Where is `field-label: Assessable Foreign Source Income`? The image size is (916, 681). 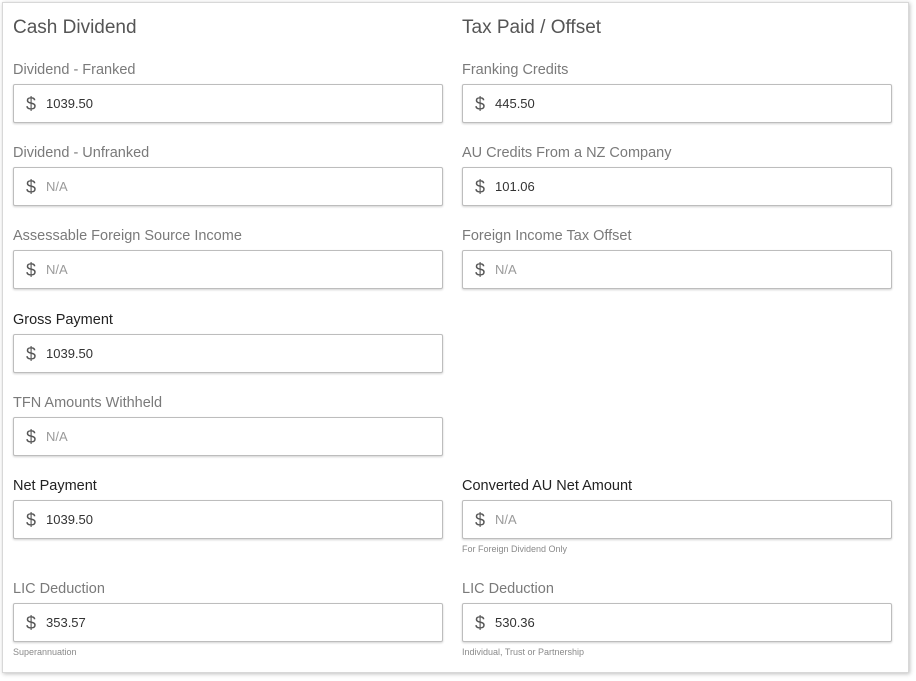 field-label: Assessable Foreign Source Income is located at coordinates (127, 236).